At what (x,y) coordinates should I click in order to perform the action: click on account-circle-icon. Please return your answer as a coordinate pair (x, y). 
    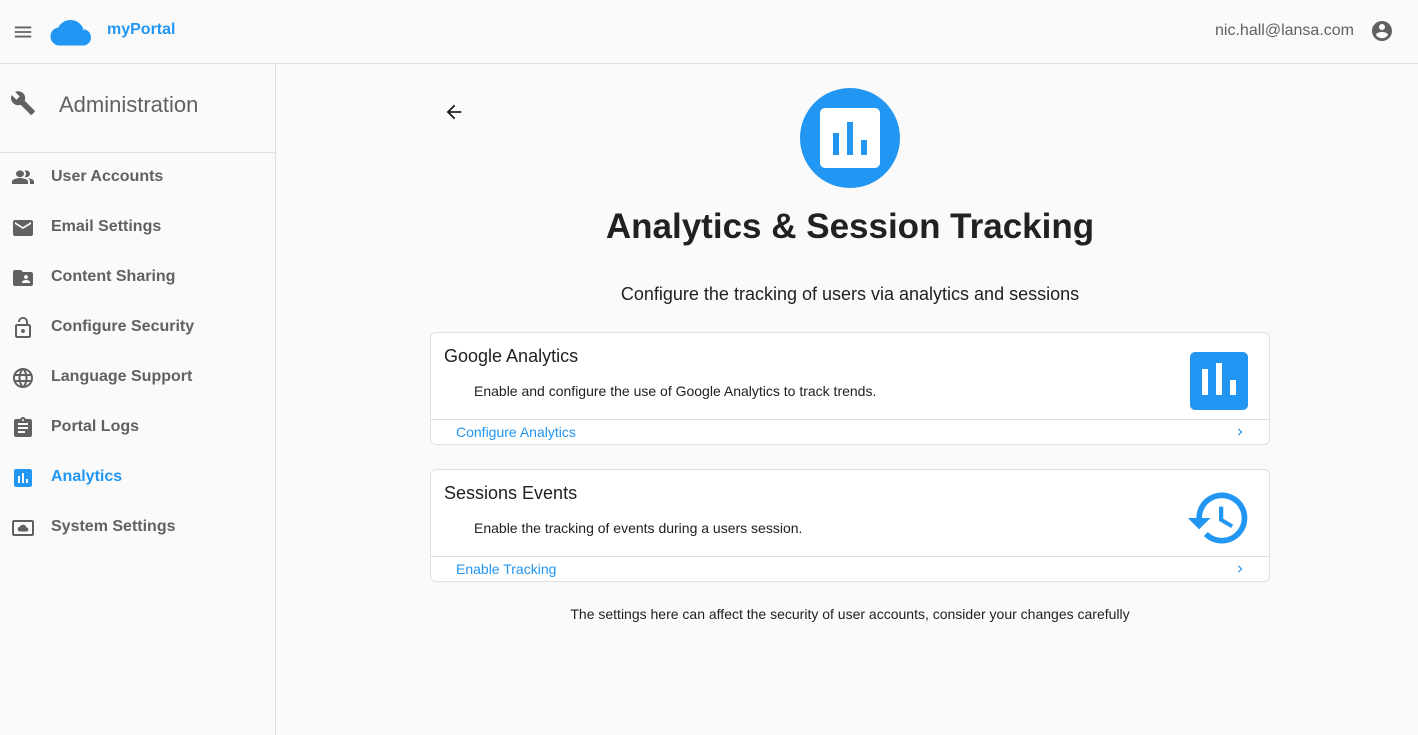
    Looking at the image, I should click on (1382, 31).